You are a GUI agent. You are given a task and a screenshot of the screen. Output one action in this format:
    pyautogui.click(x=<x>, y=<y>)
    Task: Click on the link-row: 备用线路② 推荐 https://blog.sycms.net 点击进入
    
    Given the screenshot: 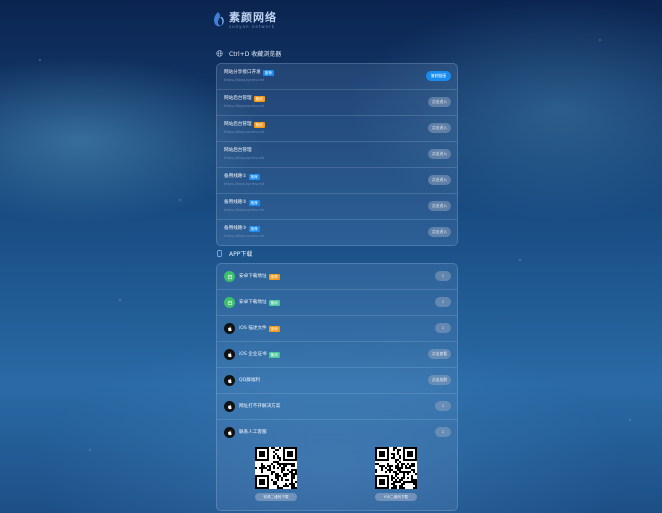 What is the action you would take?
    pyautogui.click(x=337, y=207)
    